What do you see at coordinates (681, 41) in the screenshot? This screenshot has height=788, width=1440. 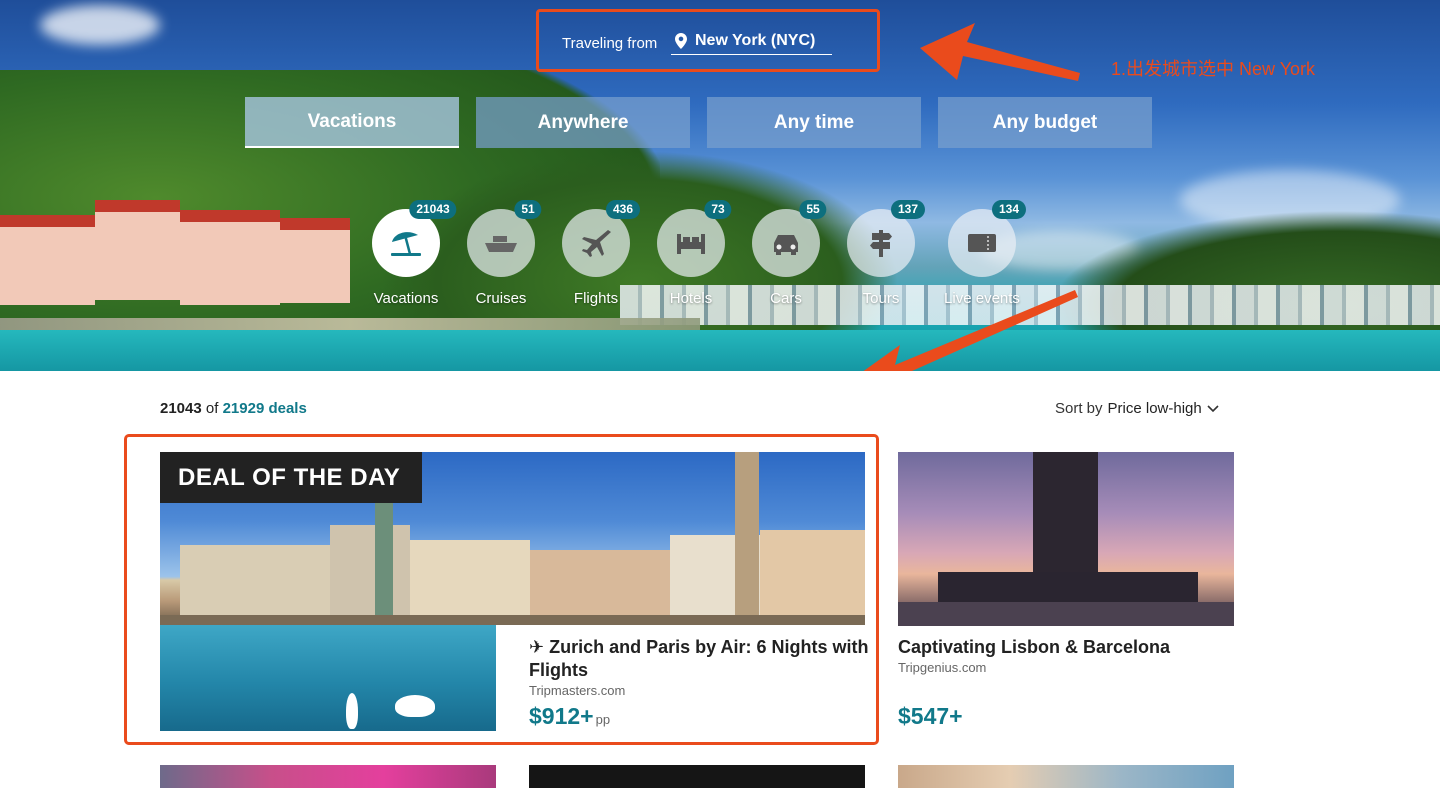 I see `location-pin-icon` at bounding box center [681, 41].